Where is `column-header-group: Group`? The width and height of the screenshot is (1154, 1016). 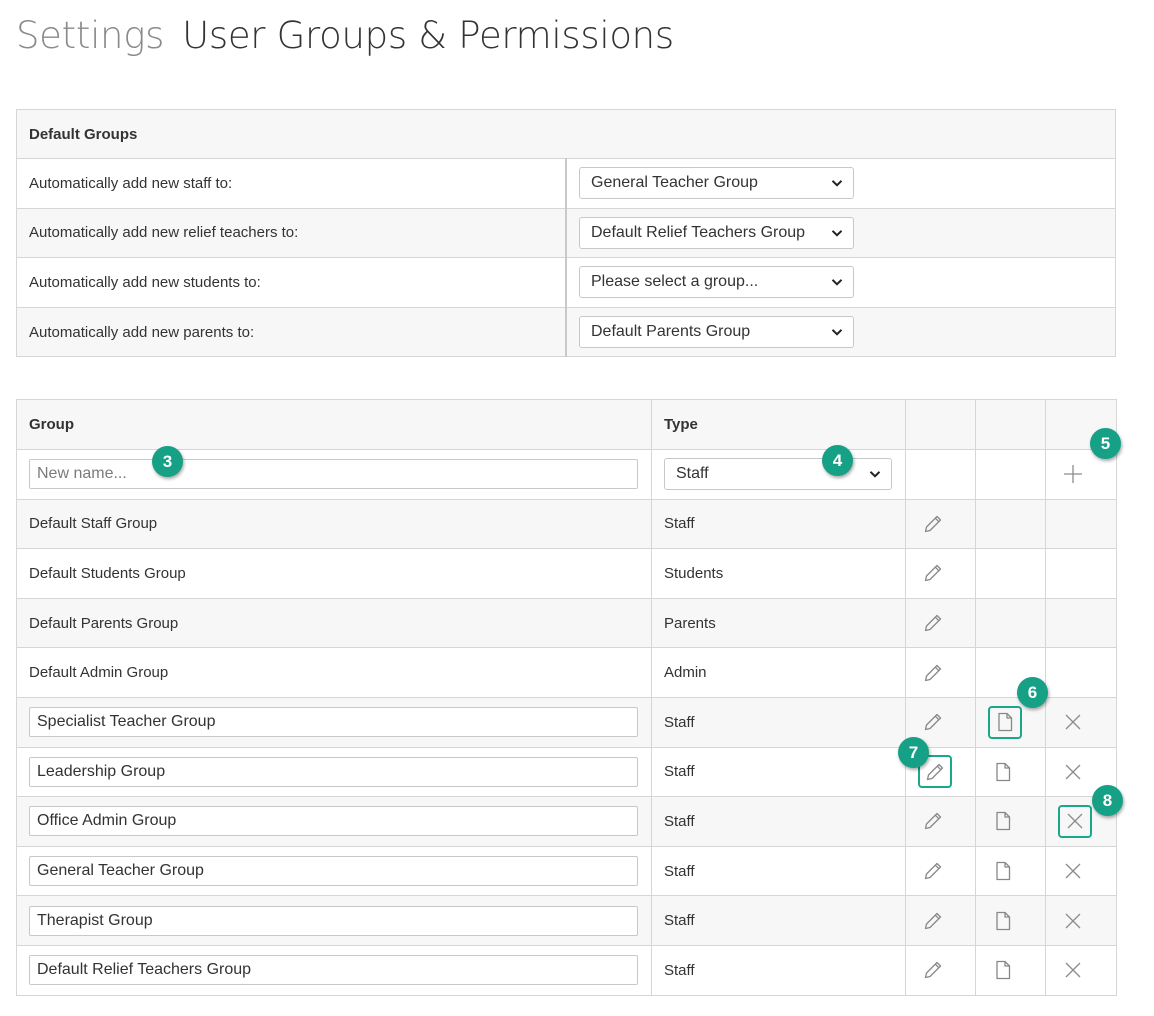
column-header-group: Group is located at coordinates (334, 424).